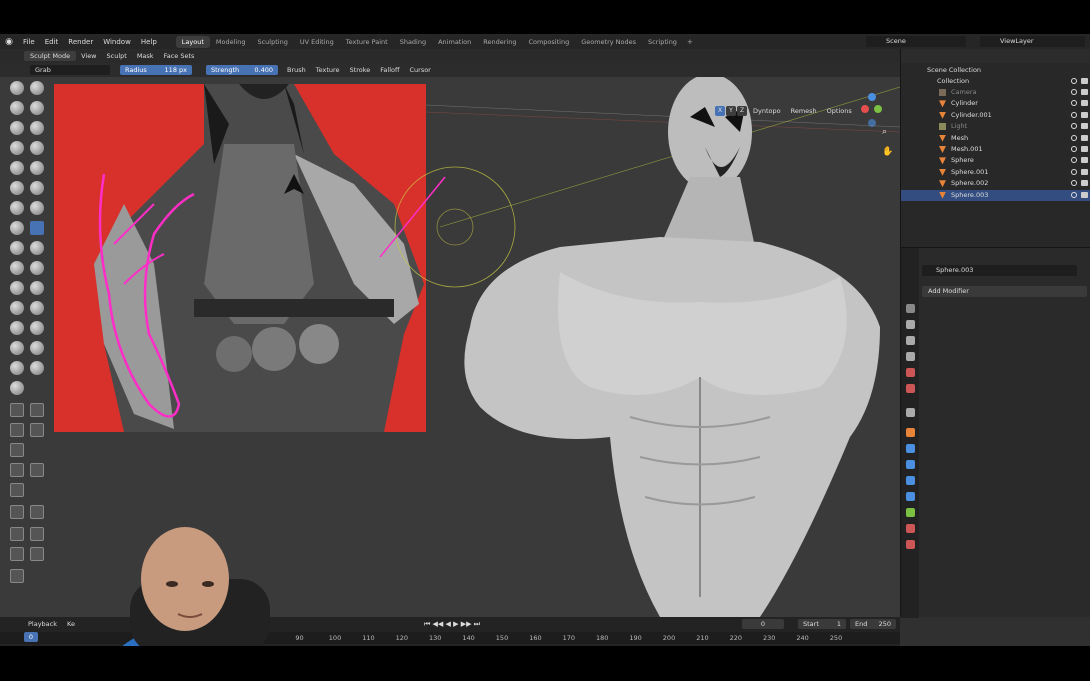  What do you see at coordinates (242, 70) in the screenshot?
I see `strength-slider: Strength 0.400` at bounding box center [242, 70].